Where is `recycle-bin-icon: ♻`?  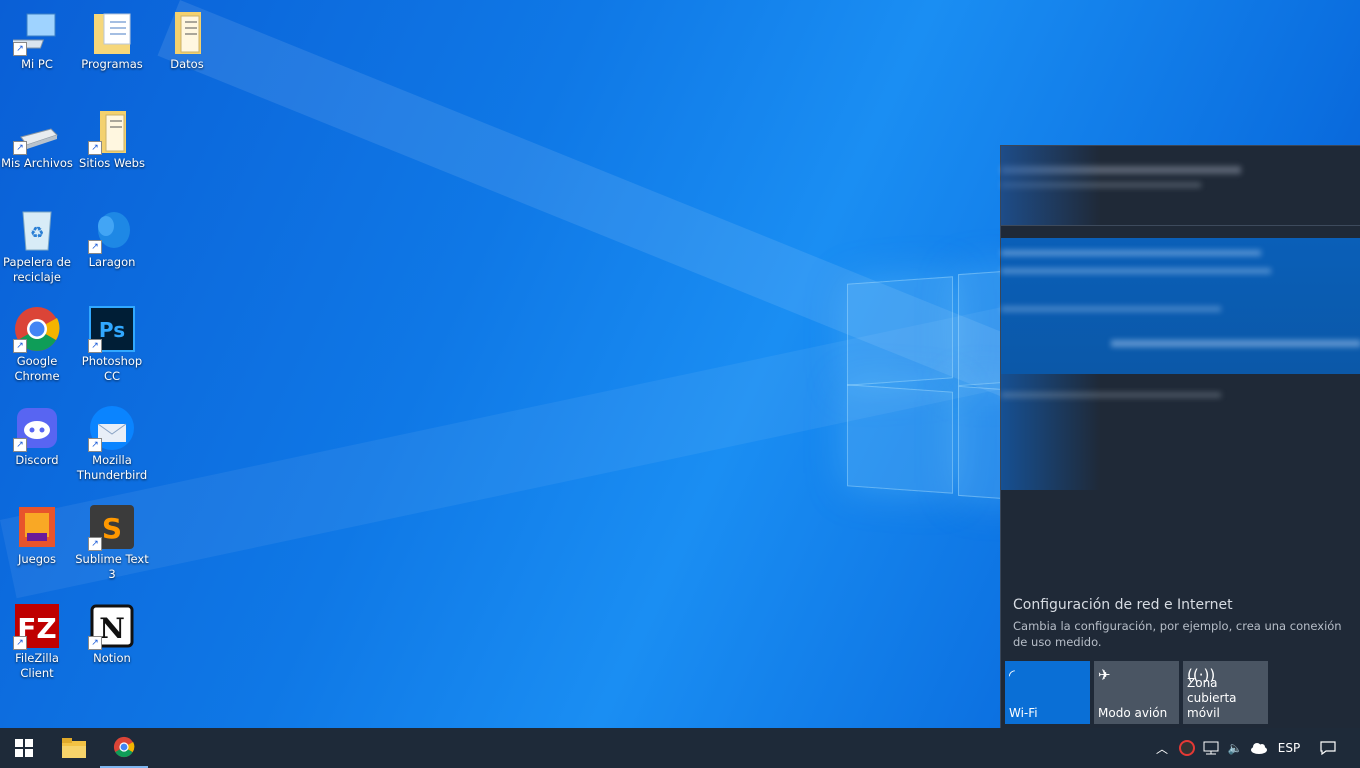
recycle-bin-icon: ♻ is located at coordinates (37, 230).